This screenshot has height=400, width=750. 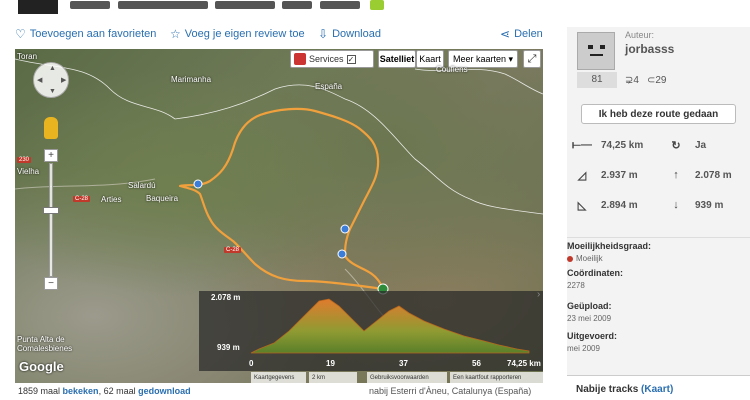 I want to click on zoom-slider-handle, so click(x=51, y=210).